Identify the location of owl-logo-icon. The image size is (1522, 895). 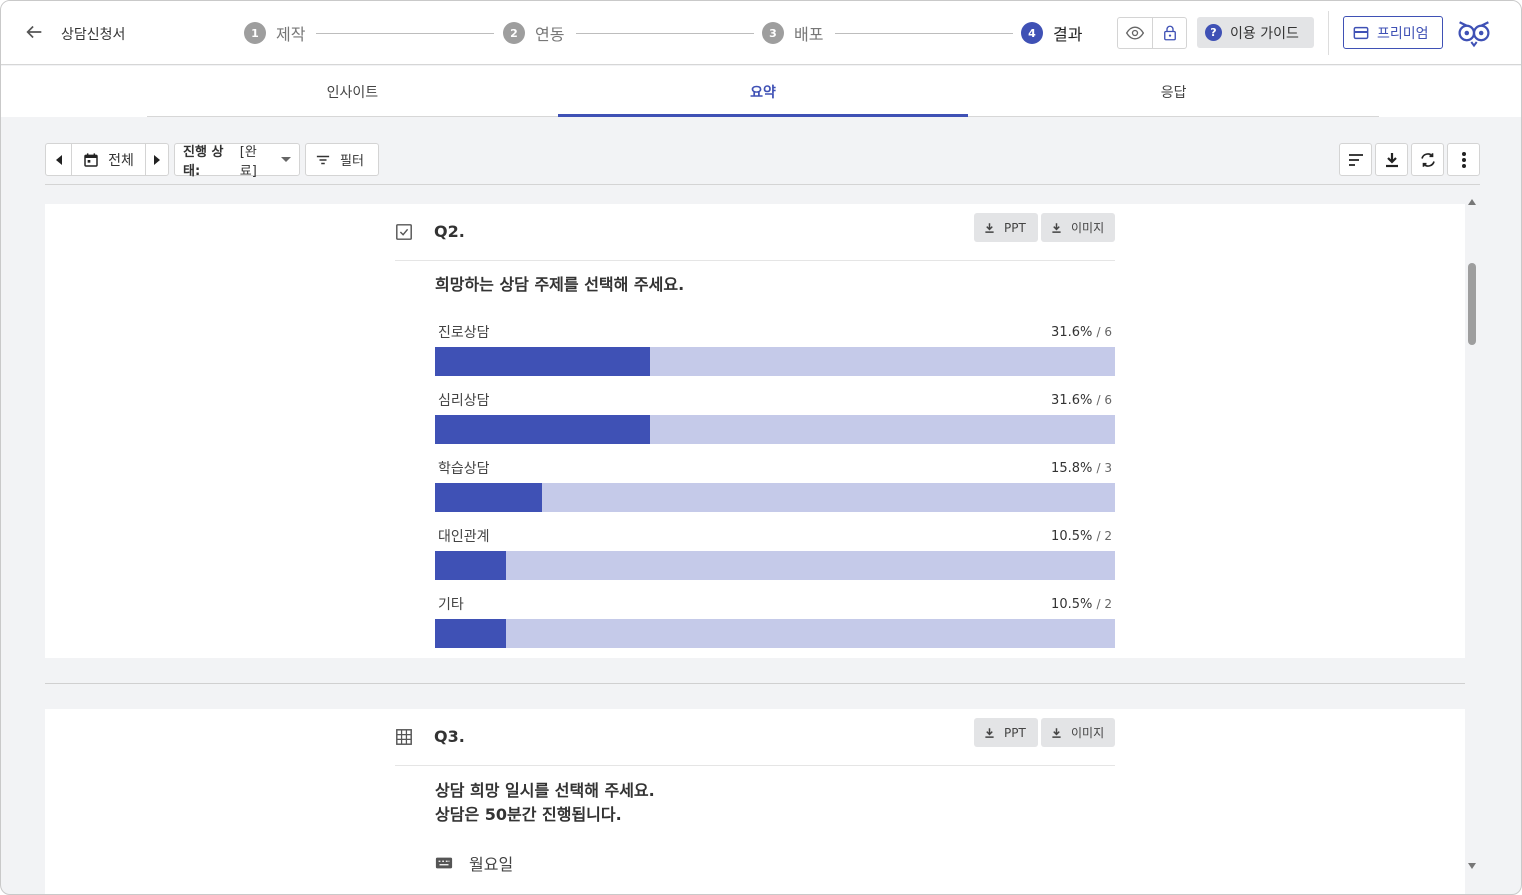
(1474, 33).